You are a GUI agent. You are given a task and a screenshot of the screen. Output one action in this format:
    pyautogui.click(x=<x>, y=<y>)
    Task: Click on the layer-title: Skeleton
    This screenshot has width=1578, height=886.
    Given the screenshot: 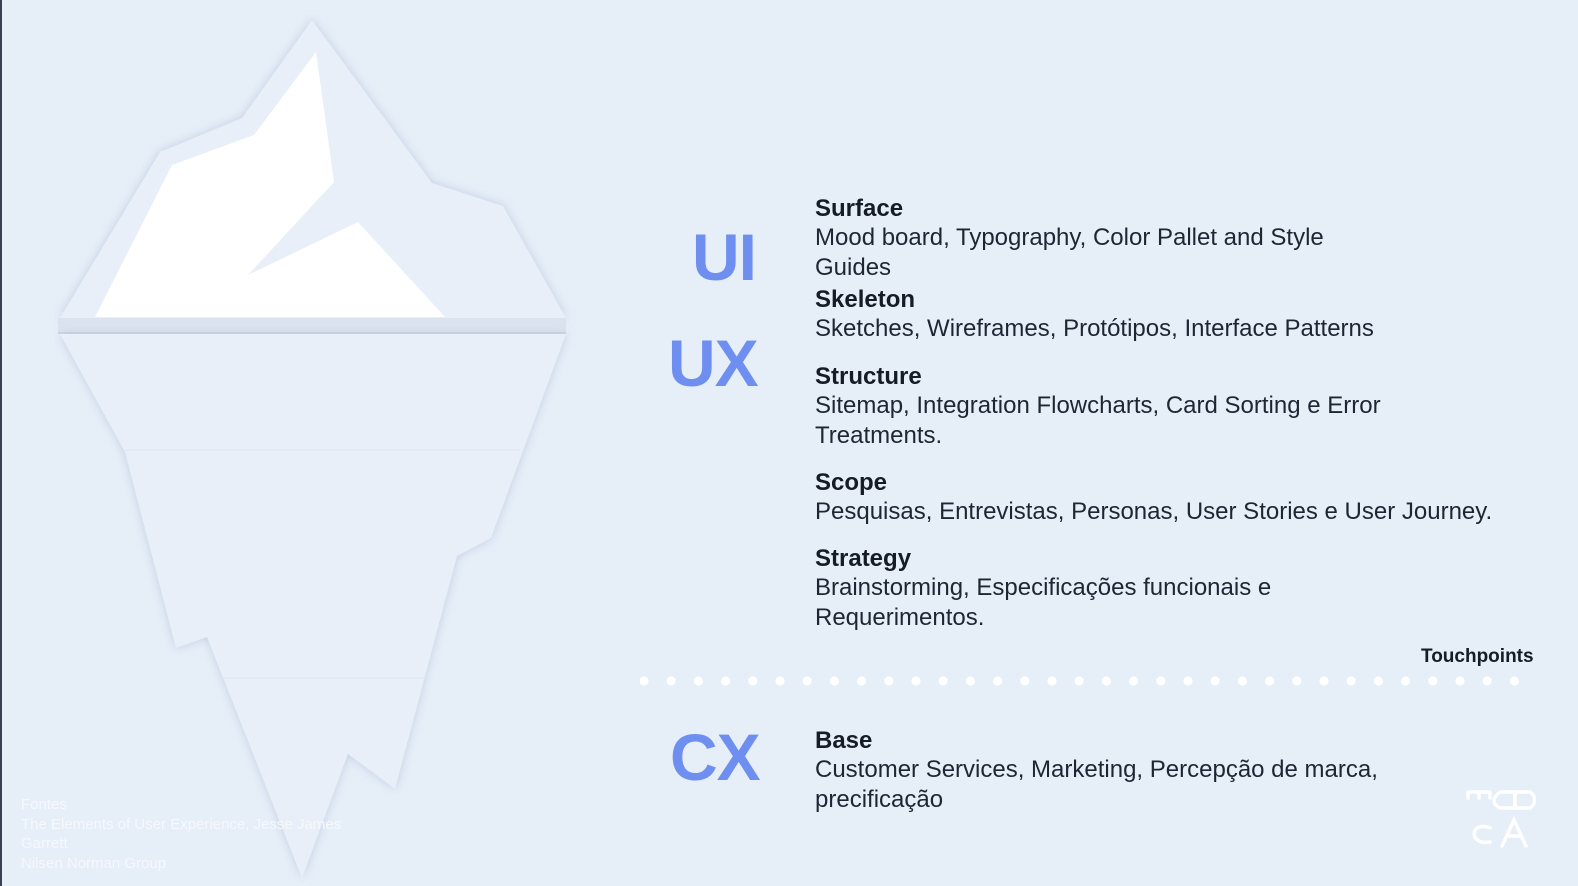 What is the action you would take?
    pyautogui.click(x=865, y=299)
    